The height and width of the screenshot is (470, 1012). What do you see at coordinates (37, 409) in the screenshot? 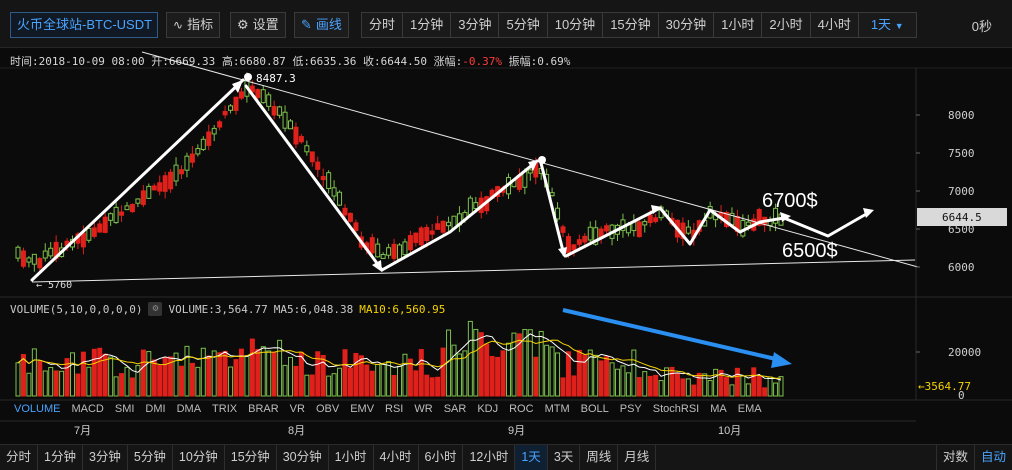
I see `indicator-tab: VOLUME` at bounding box center [37, 409].